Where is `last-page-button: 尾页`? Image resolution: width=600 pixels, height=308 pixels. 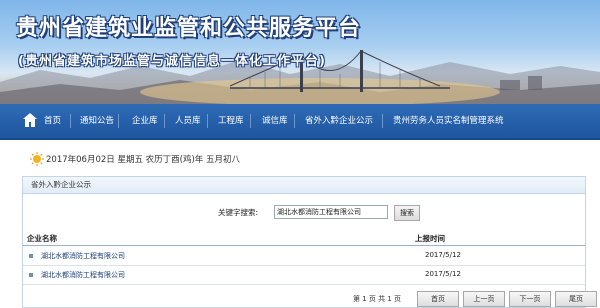 last-page-button: 尾页 is located at coordinates (576, 299).